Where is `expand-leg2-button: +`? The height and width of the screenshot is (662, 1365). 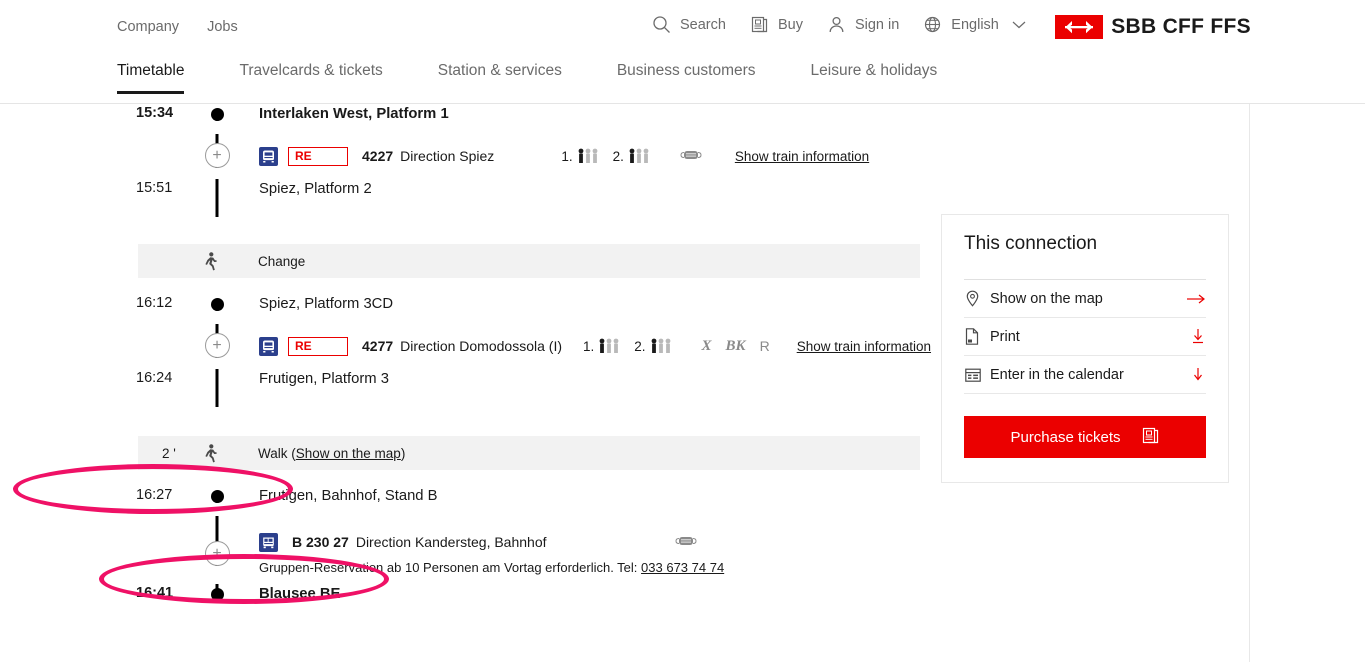
expand-leg2-button: + is located at coordinates (217, 345).